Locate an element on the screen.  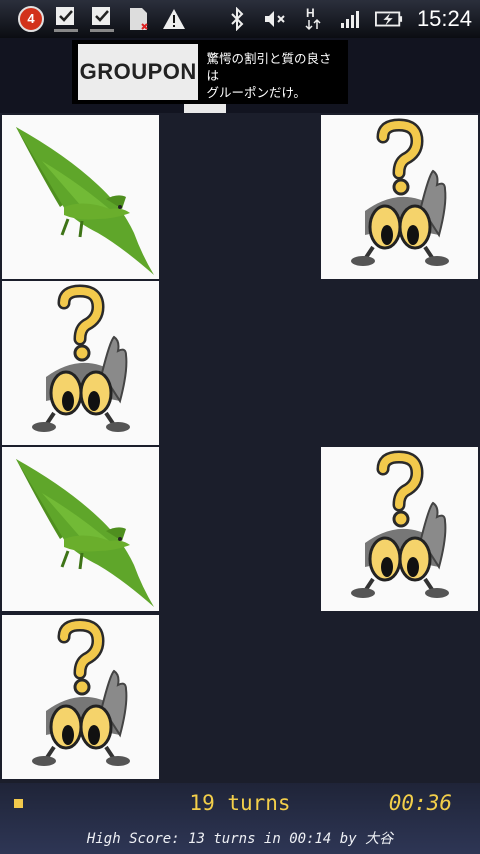
signal-icon is located at coordinates (351, 19).